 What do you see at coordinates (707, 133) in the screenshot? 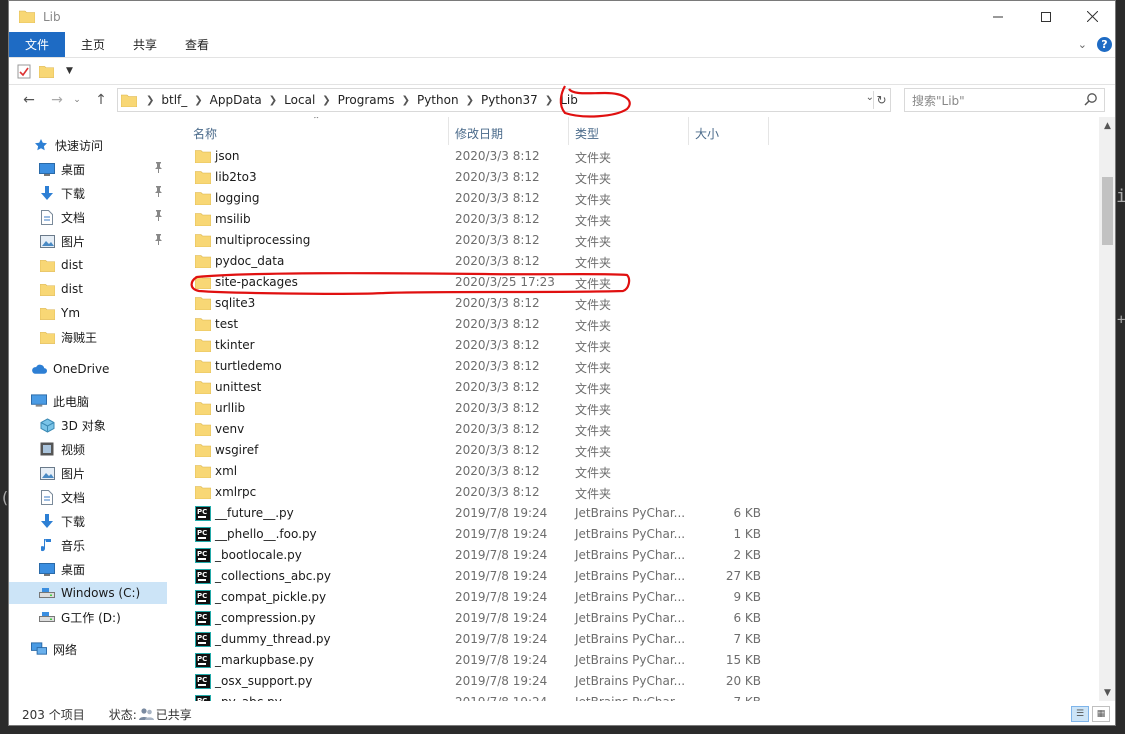
I see `column-size: 大小` at bounding box center [707, 133].